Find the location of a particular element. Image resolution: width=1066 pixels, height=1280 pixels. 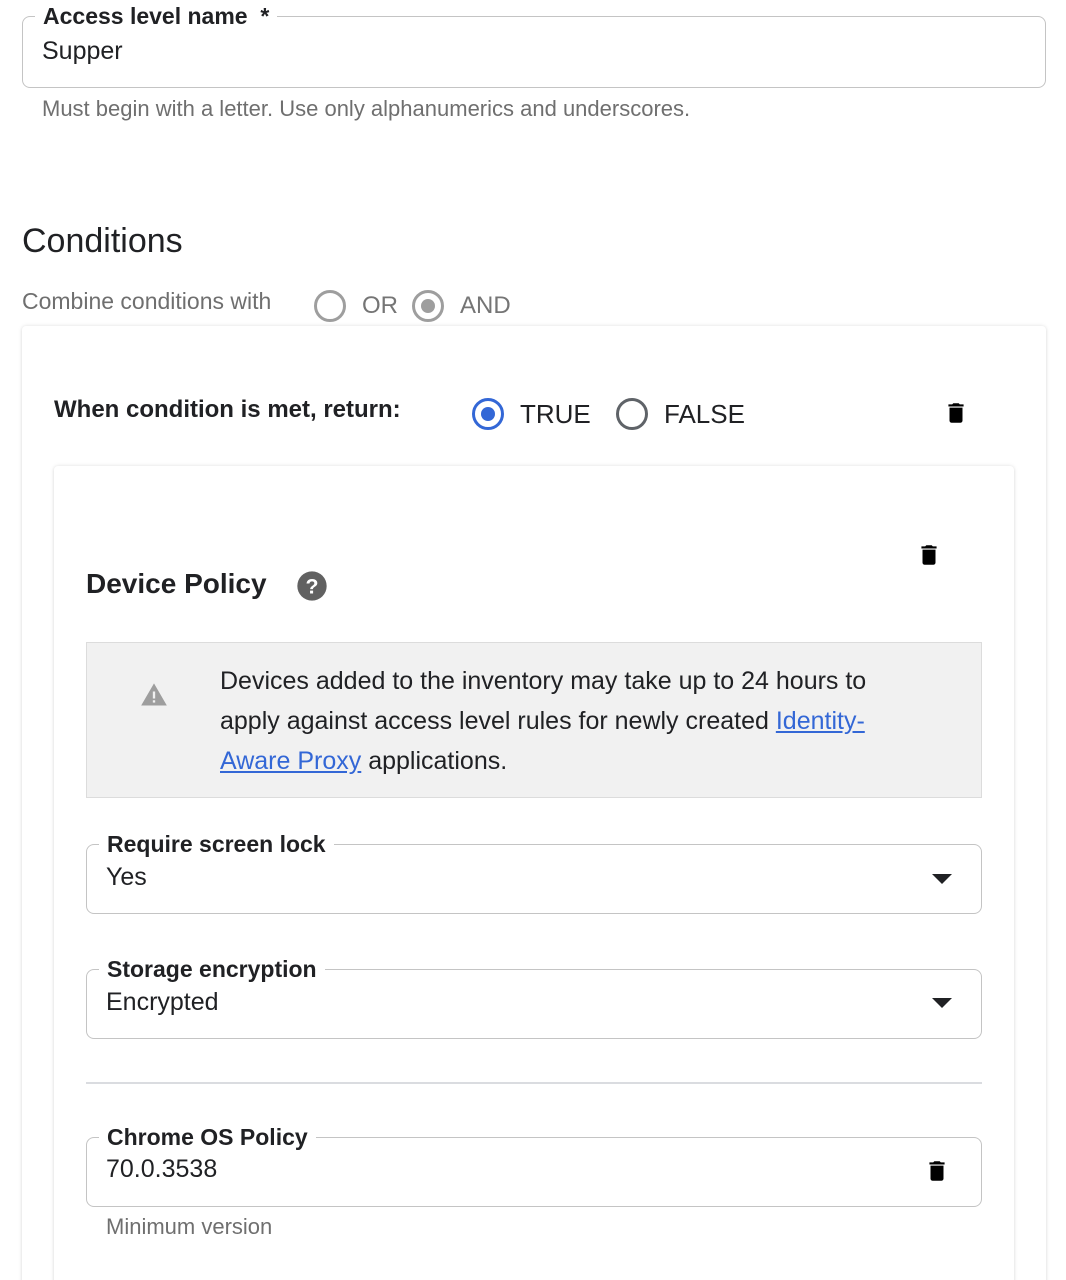

help-circle-icon: ? is located at coordinates (312, 586).